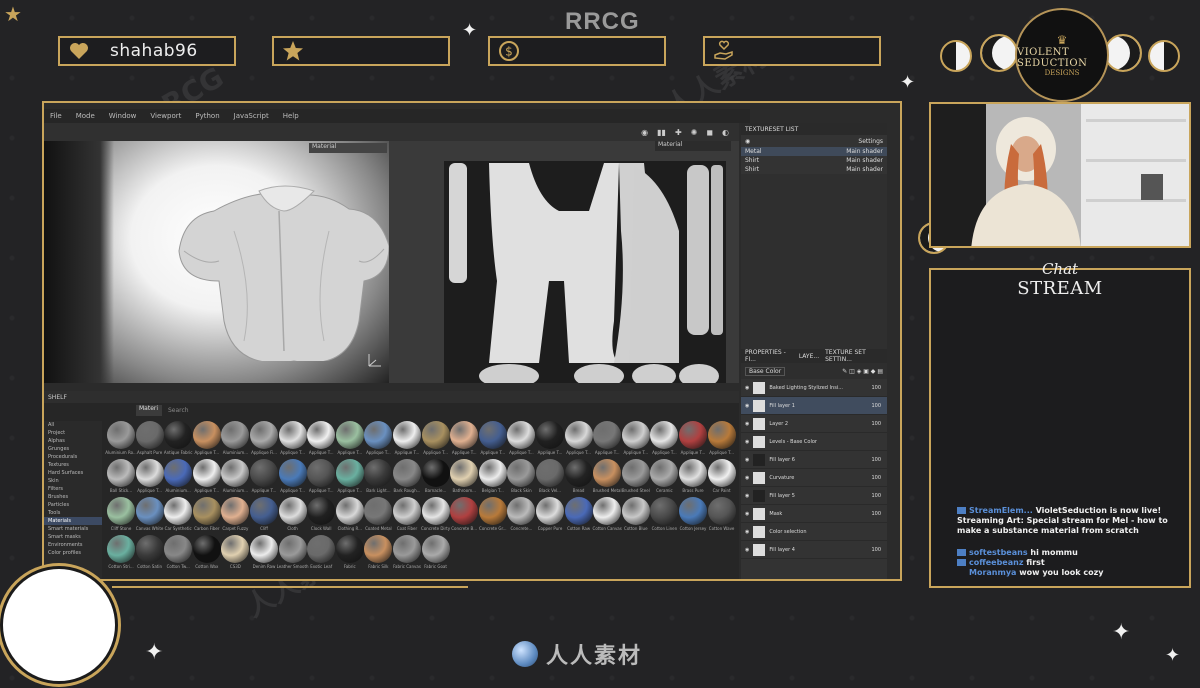 Image resolution: width=1200 pixels, height=688 pixels. What do you see at coordinates (814, 532) in the screenshot?
I see `layer-row: ◉ Color selection` at bounding box center [814, 532].